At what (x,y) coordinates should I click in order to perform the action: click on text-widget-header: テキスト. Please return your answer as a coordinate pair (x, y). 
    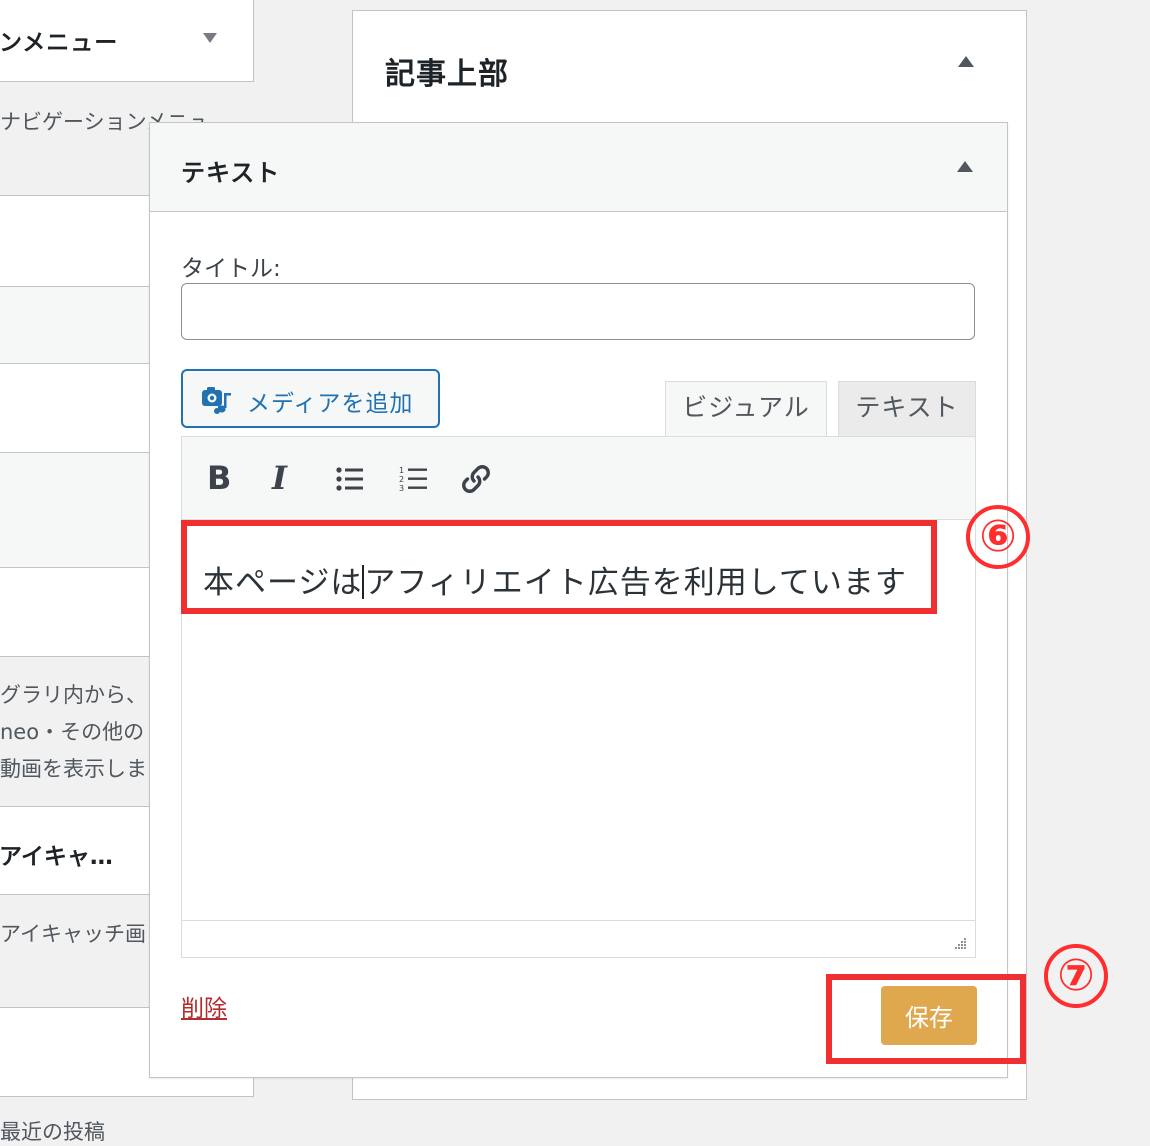
    Looking at the image, I should click on (578, 167).